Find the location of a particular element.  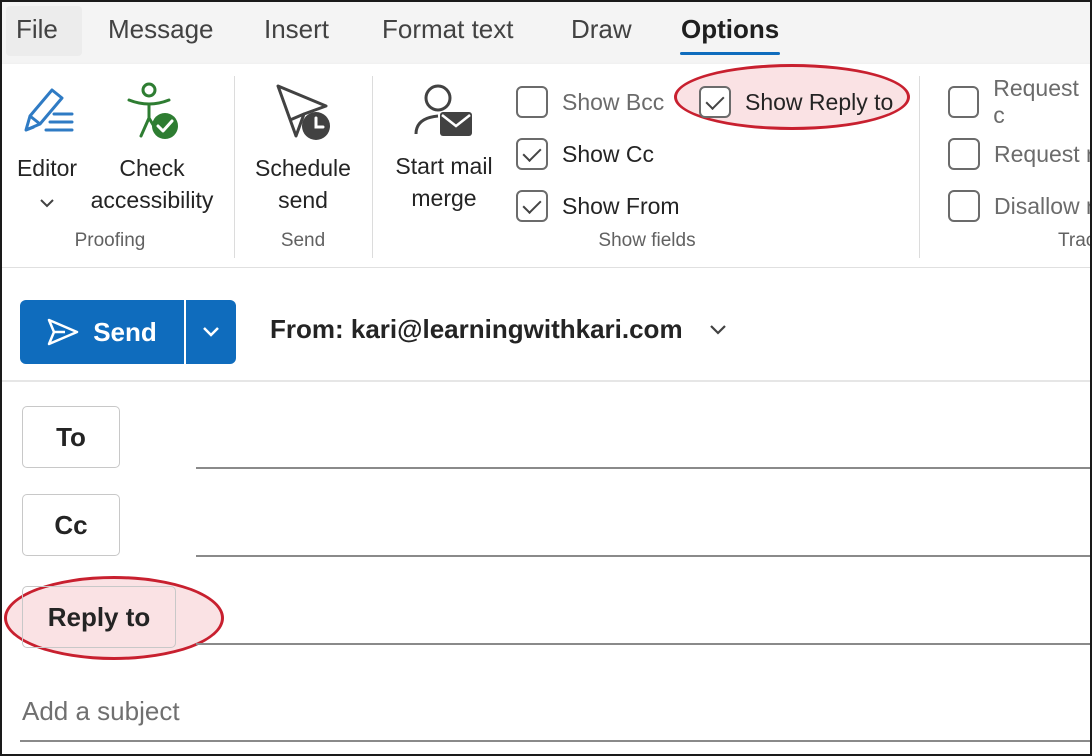

show-reply-to-checkbox: Show Reply to is located at coordinates (796, 102).